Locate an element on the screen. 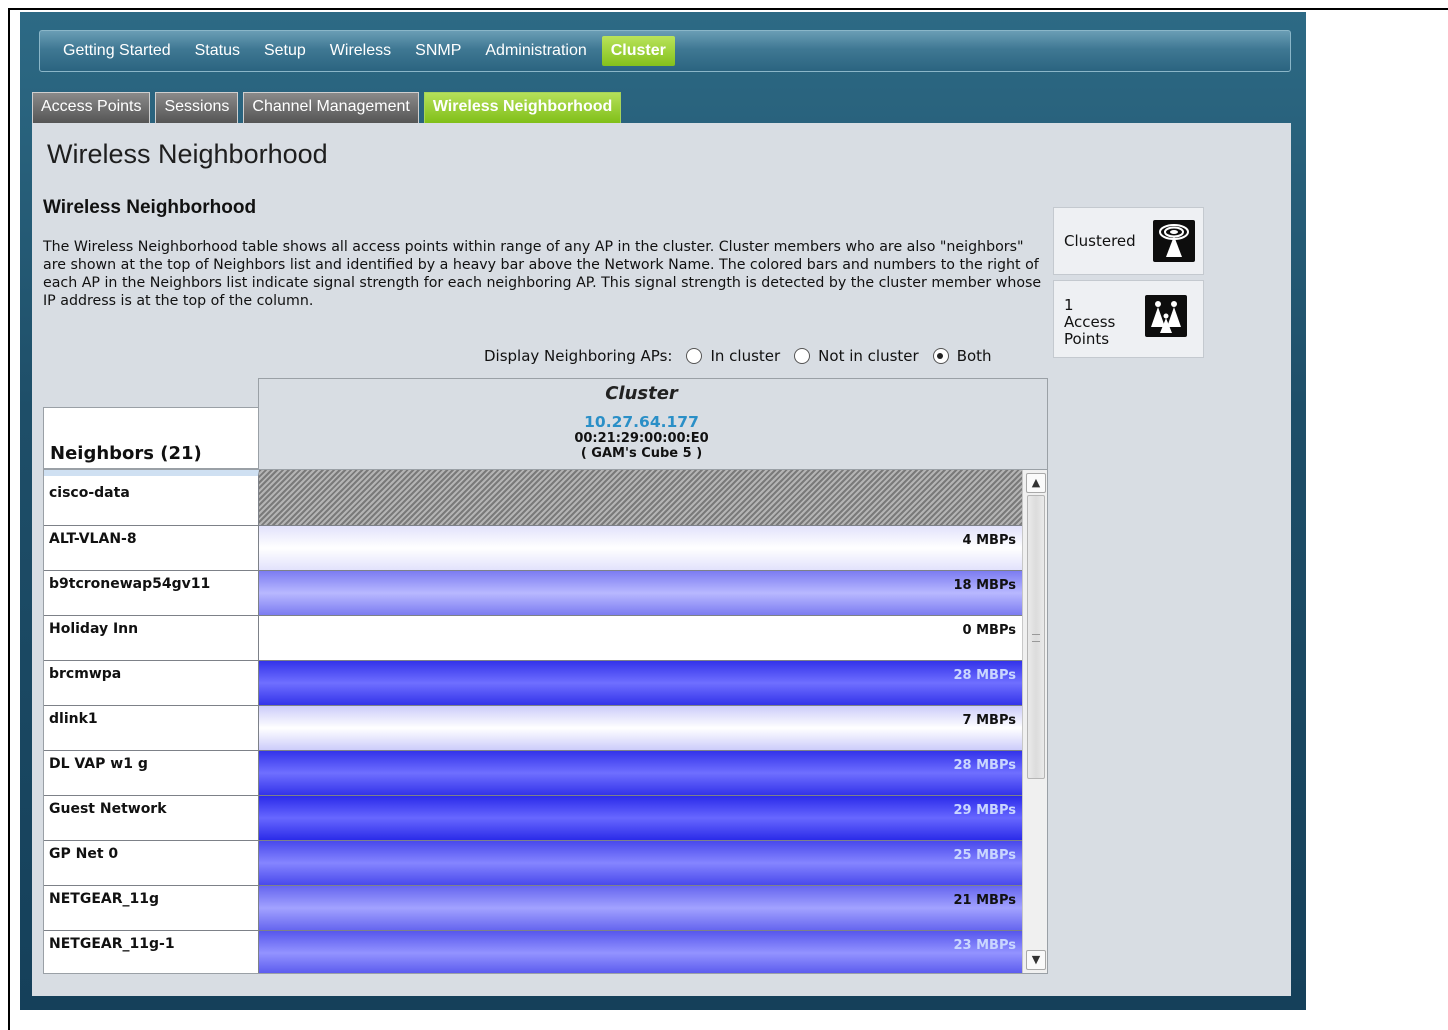  table-scrollbar: ▲ ▼ is located at coordinates (1034, 721).